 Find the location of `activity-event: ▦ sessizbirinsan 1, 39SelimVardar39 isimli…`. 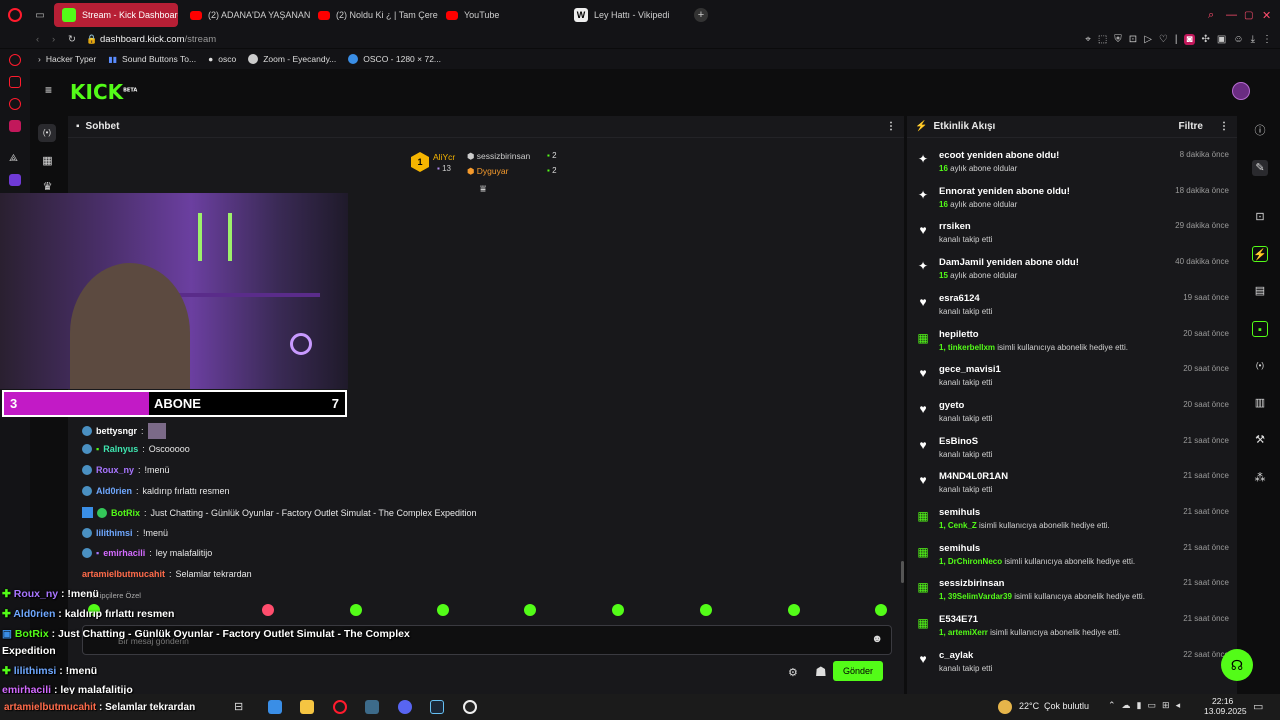

activity-event: ▦ sessizbirinsan 1, 39SelimVardar39 isimli… is located at coordinates (1072, 595).